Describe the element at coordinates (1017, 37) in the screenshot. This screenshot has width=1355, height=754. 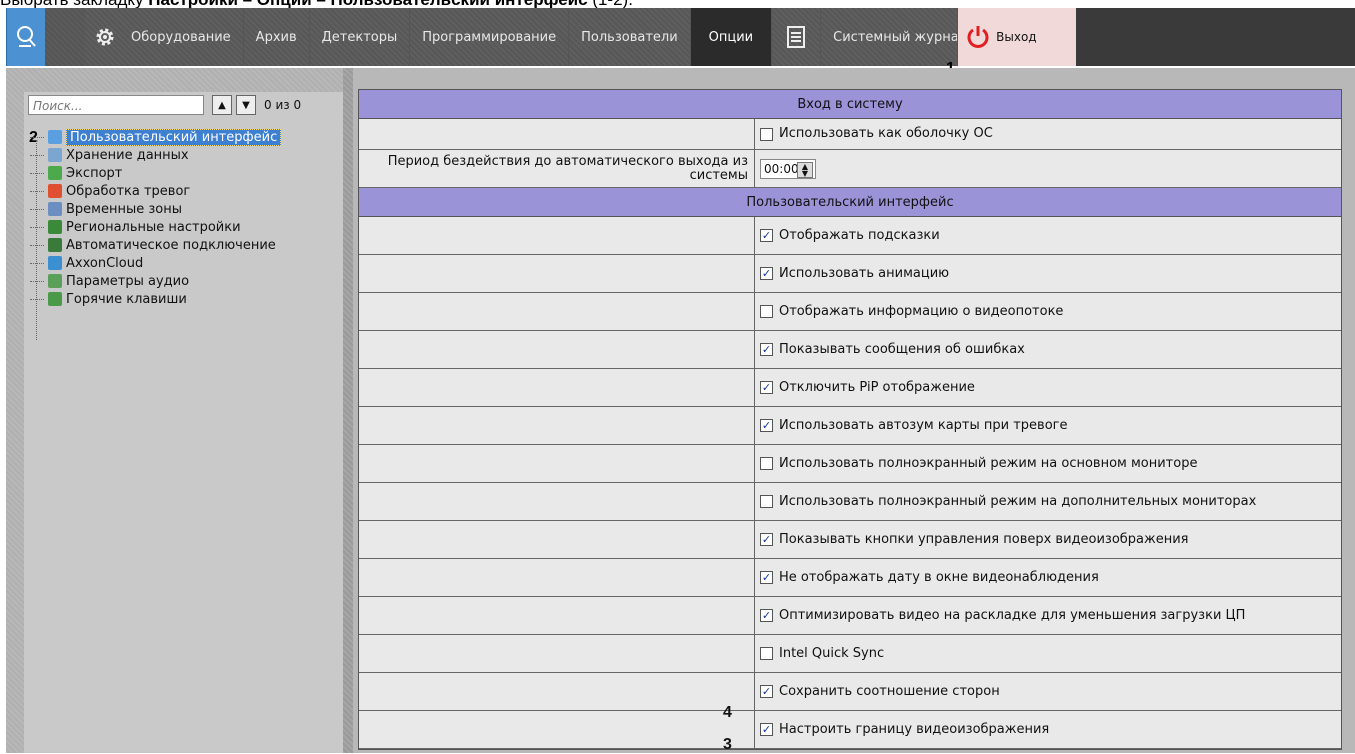
I see `exit-button: Выход` at that location.